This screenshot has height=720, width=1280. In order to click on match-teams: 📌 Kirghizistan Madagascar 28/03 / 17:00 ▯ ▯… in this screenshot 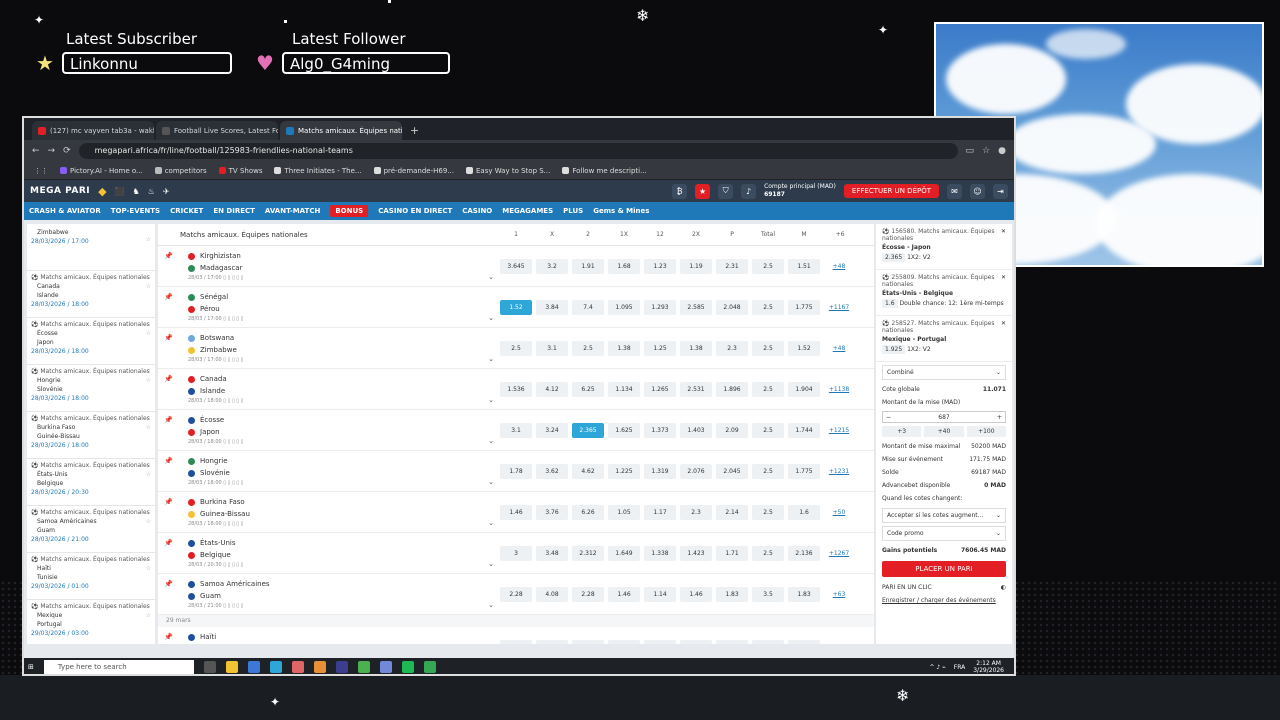, I will do `click(328, 266)`.